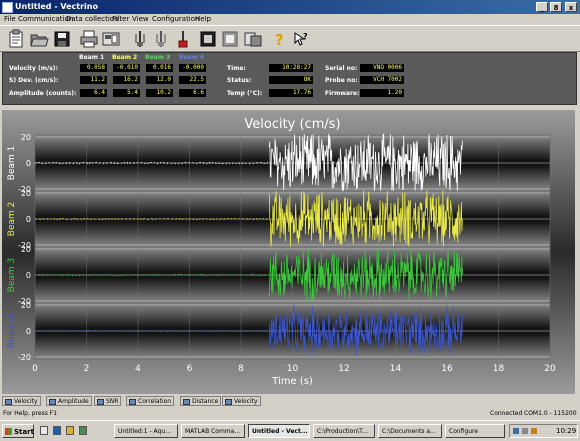 The height and width of the screenshot is (441, 580). Describe the element at coordinates (33, 68) in the screenshot. I see `velocity-label: Velocity (m/s):` at that location.